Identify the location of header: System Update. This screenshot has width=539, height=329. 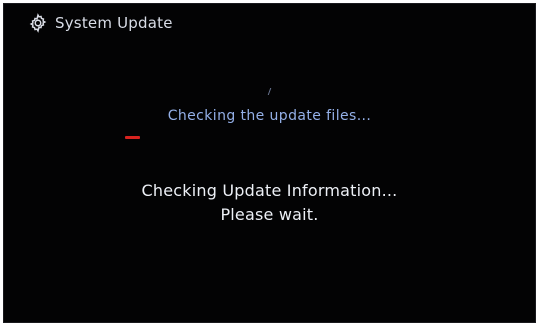
(100, 23).